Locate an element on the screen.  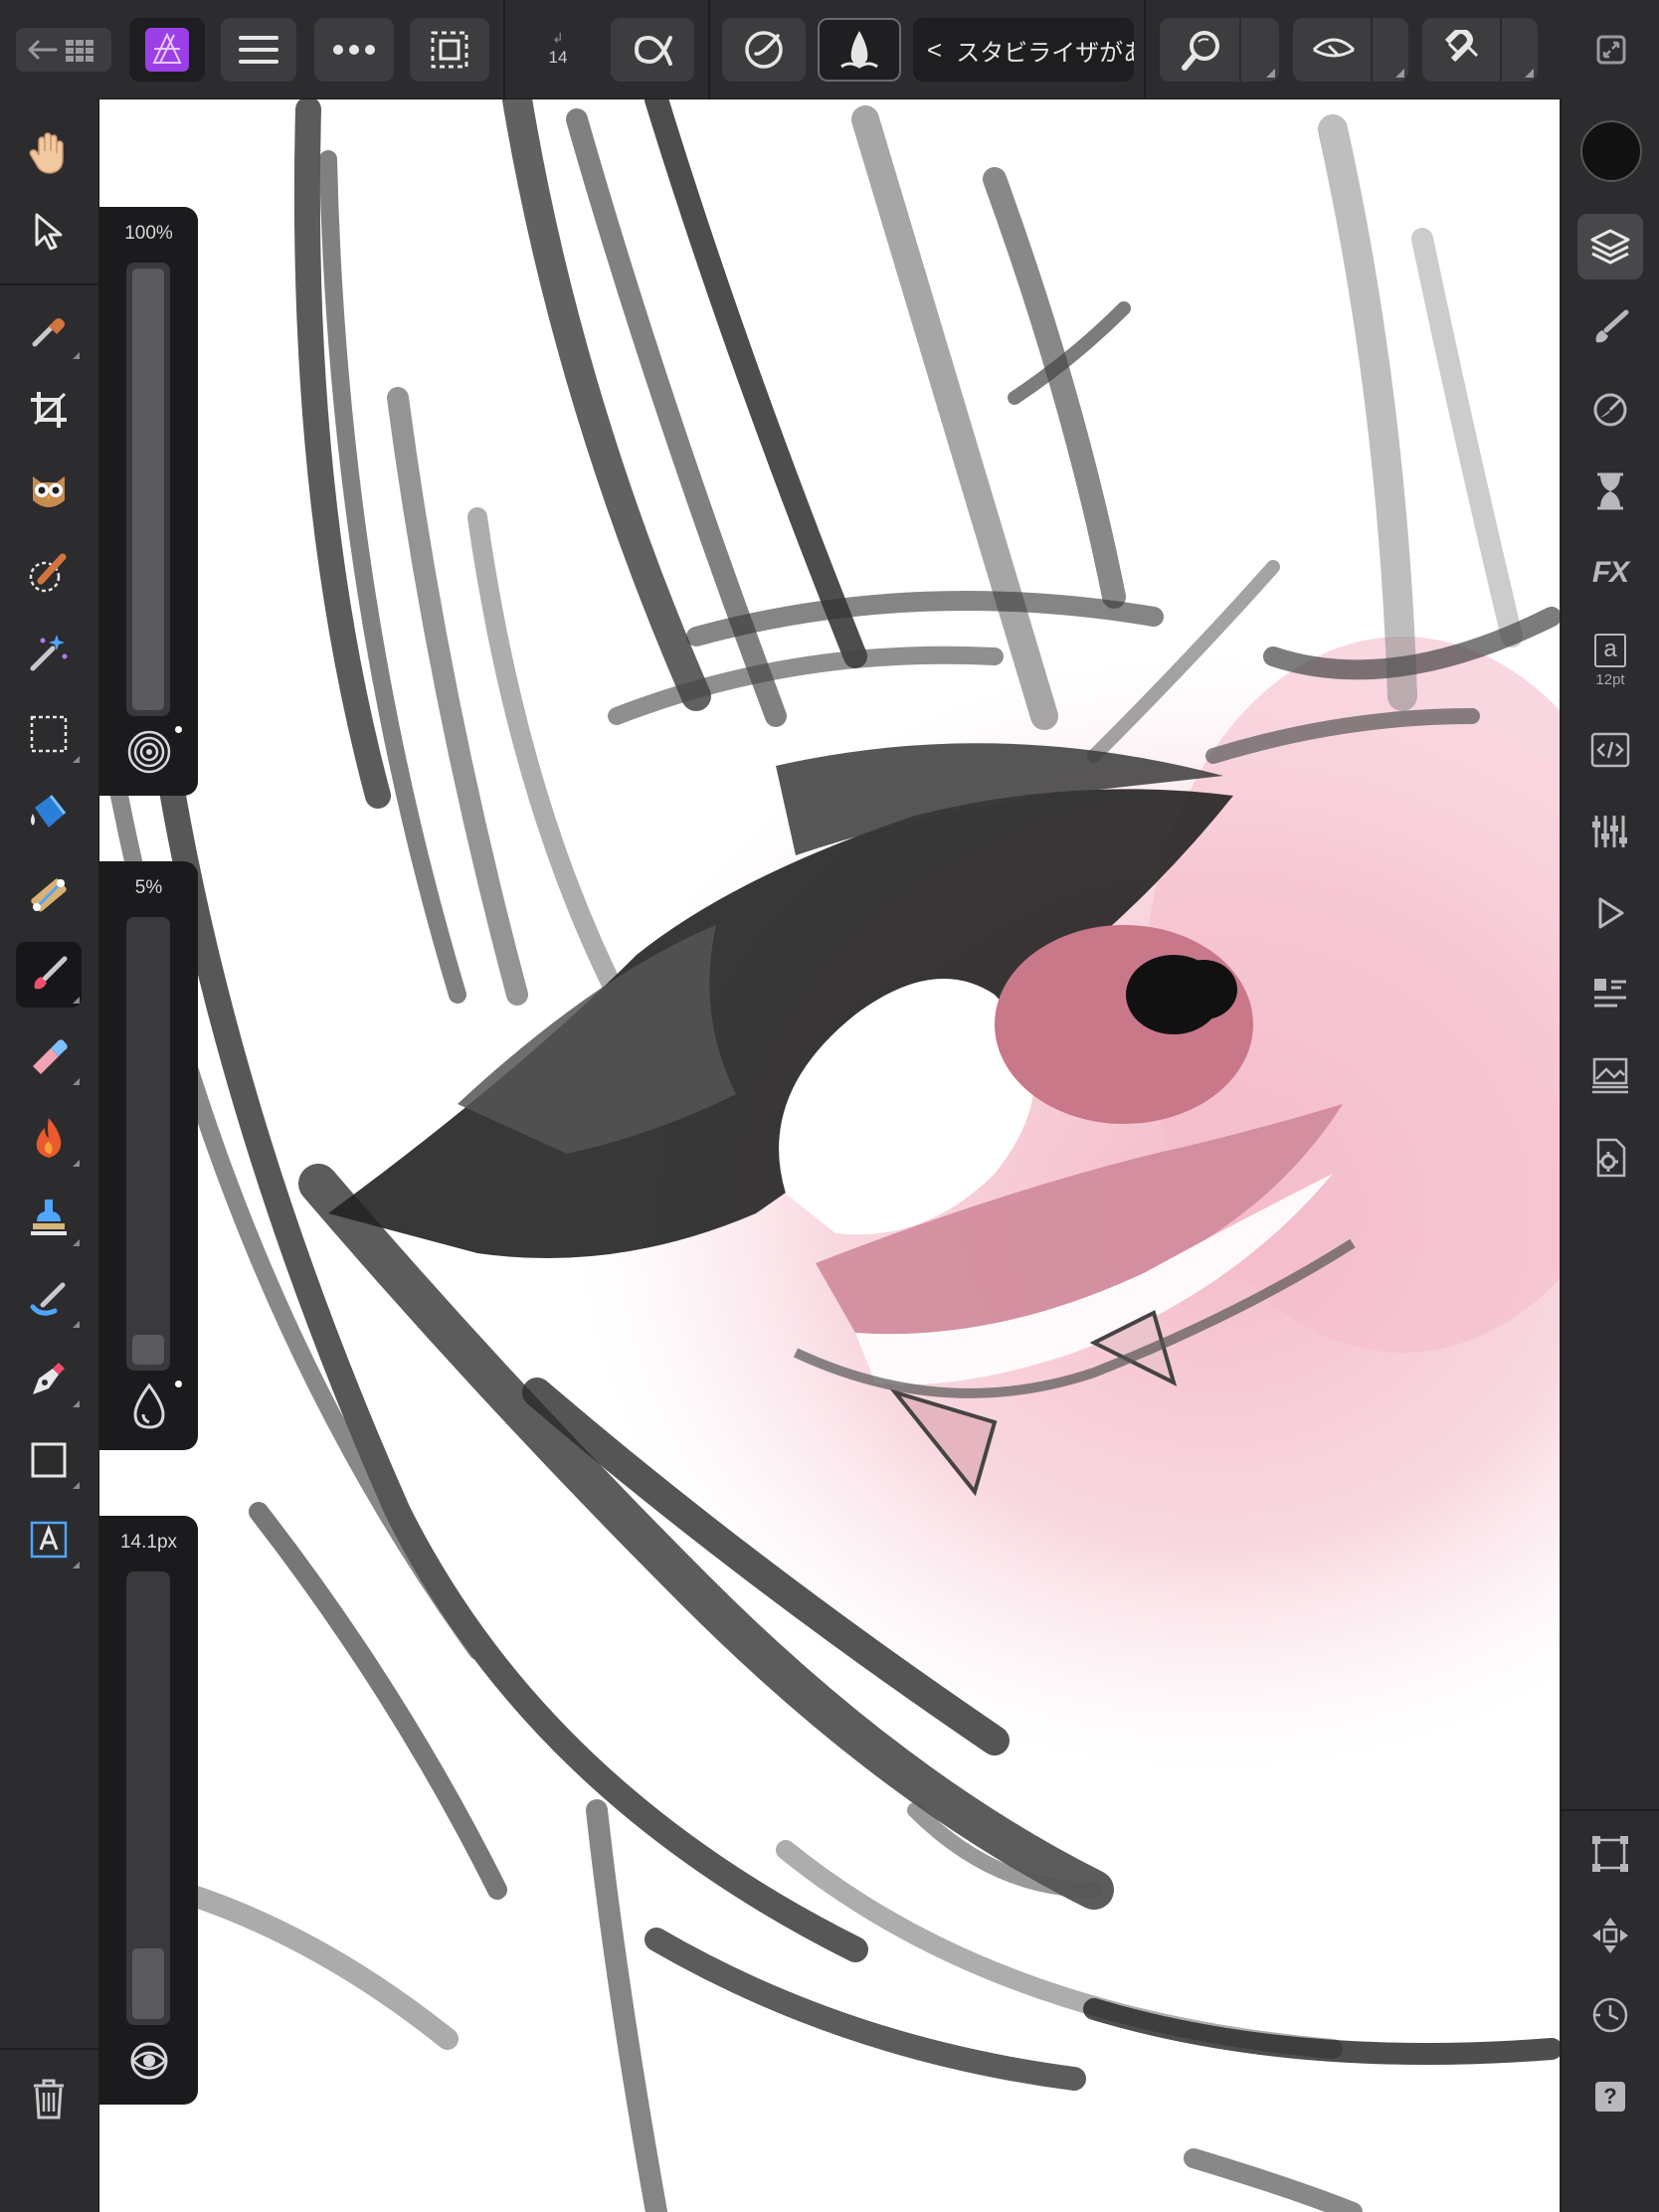
opacity-fill is located at coordinates (148, 489).